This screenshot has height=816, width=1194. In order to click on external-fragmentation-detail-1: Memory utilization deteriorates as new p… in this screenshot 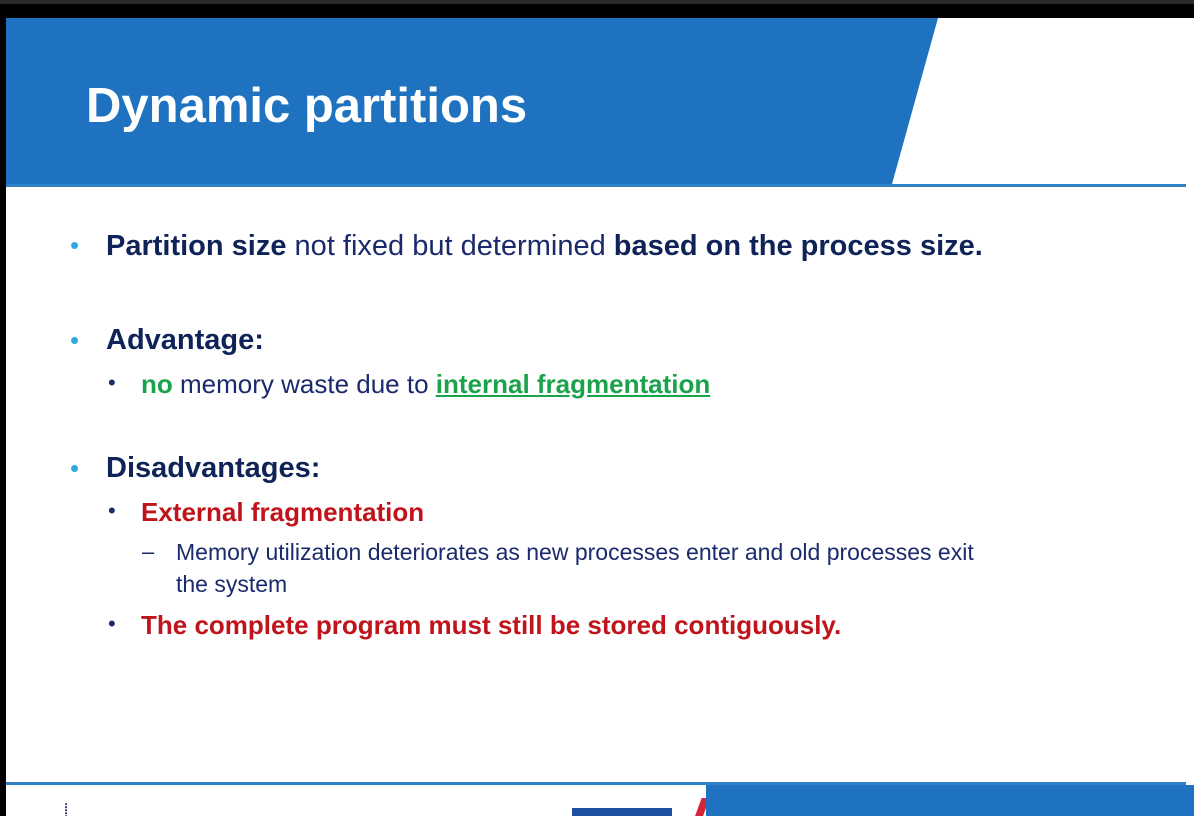, I will do `click(575, 552)`.